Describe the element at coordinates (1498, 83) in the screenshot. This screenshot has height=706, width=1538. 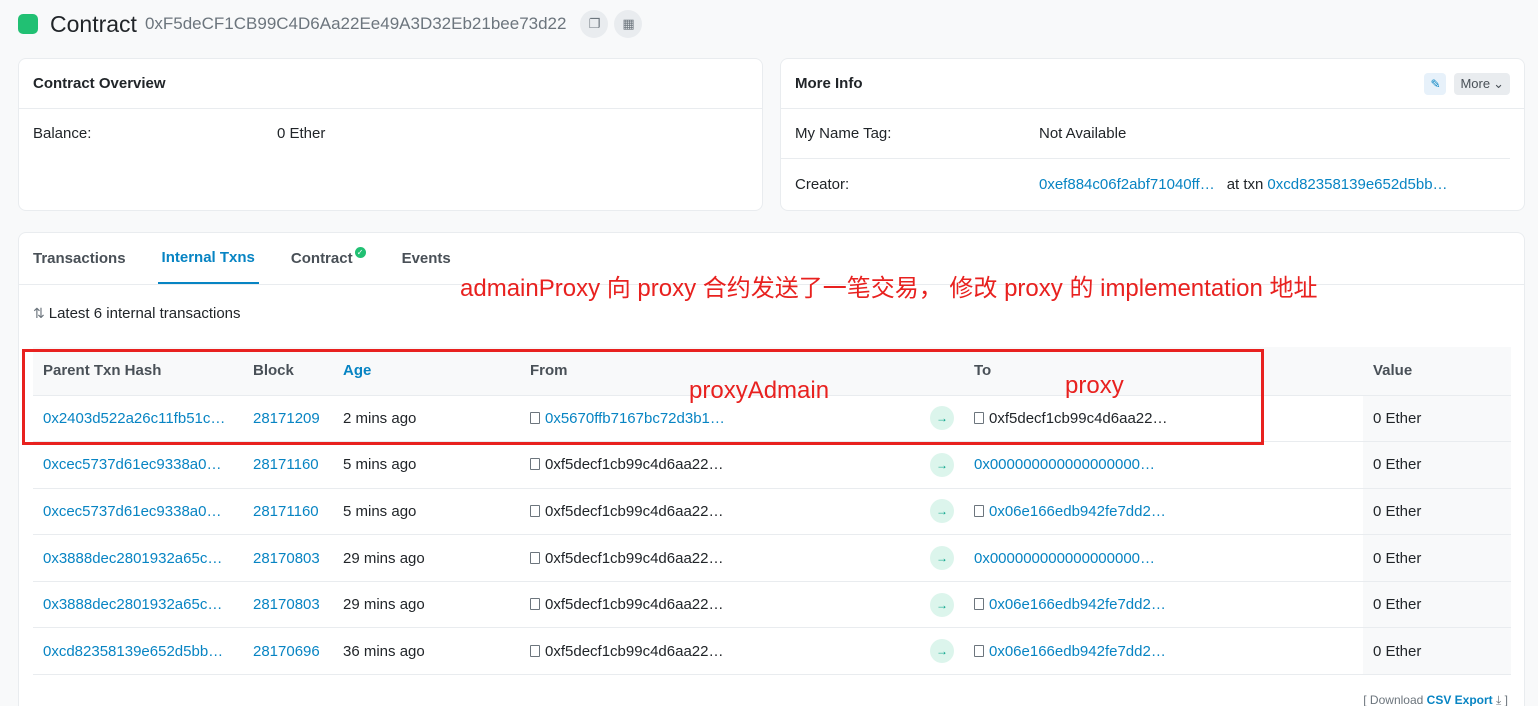
I see `chevron-down-icon: ⌄` at that location.